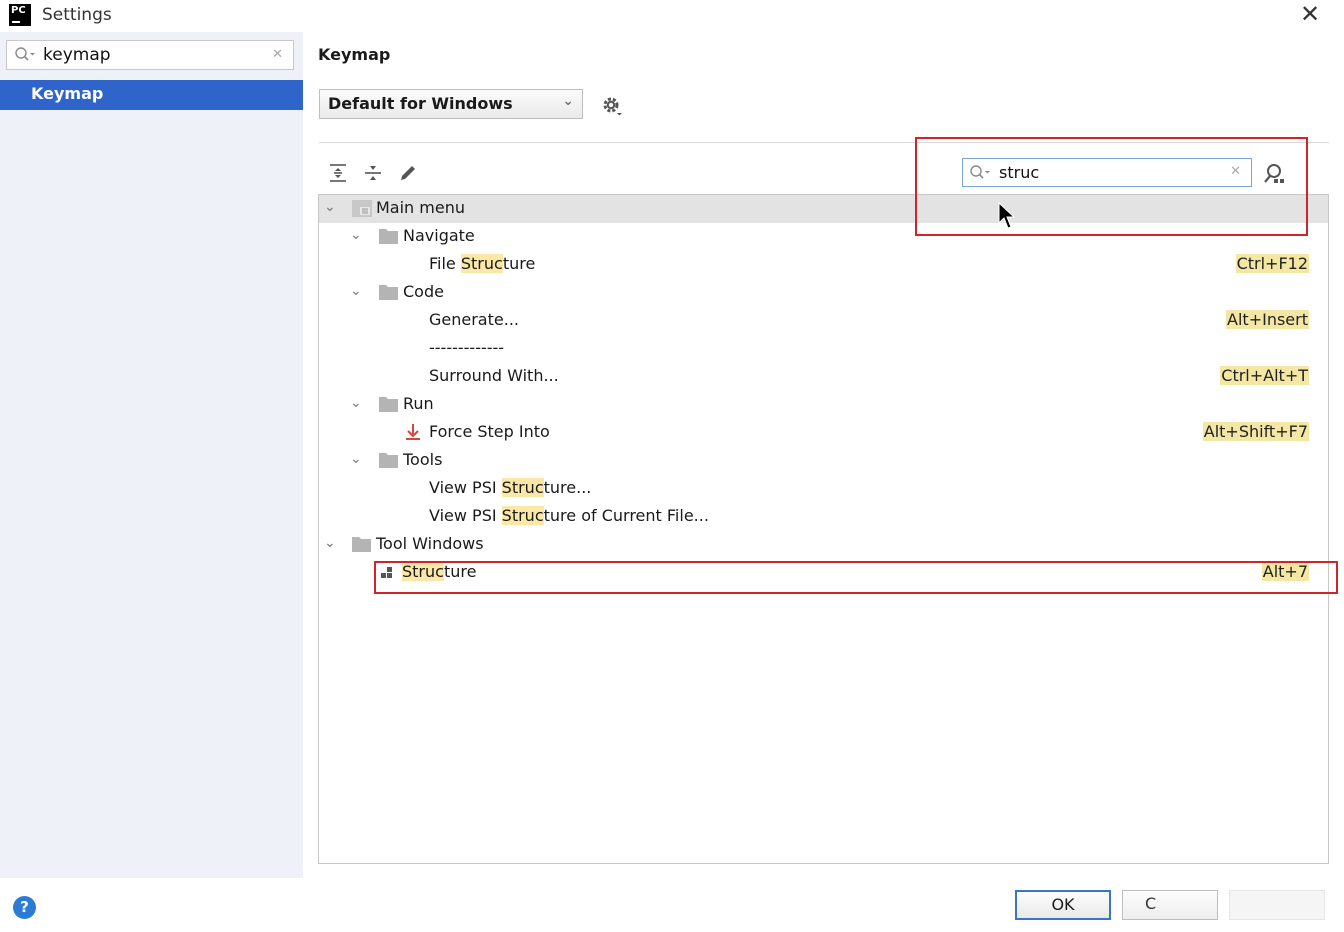 This screenshot has height=932, width=1344. Describe the element at coordinates (439, 235) in the screenshot. I see `tree-row-label: Navigate` at that location.